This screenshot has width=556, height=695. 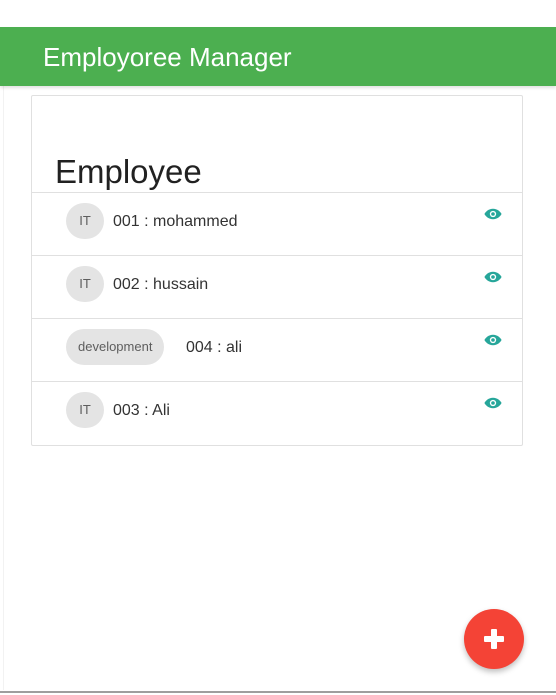 What do you see at coordinates (277, 413) in the screenshot?
I see `employee-list-item: IT 003 : Ali` at bounding box center [277, 413].